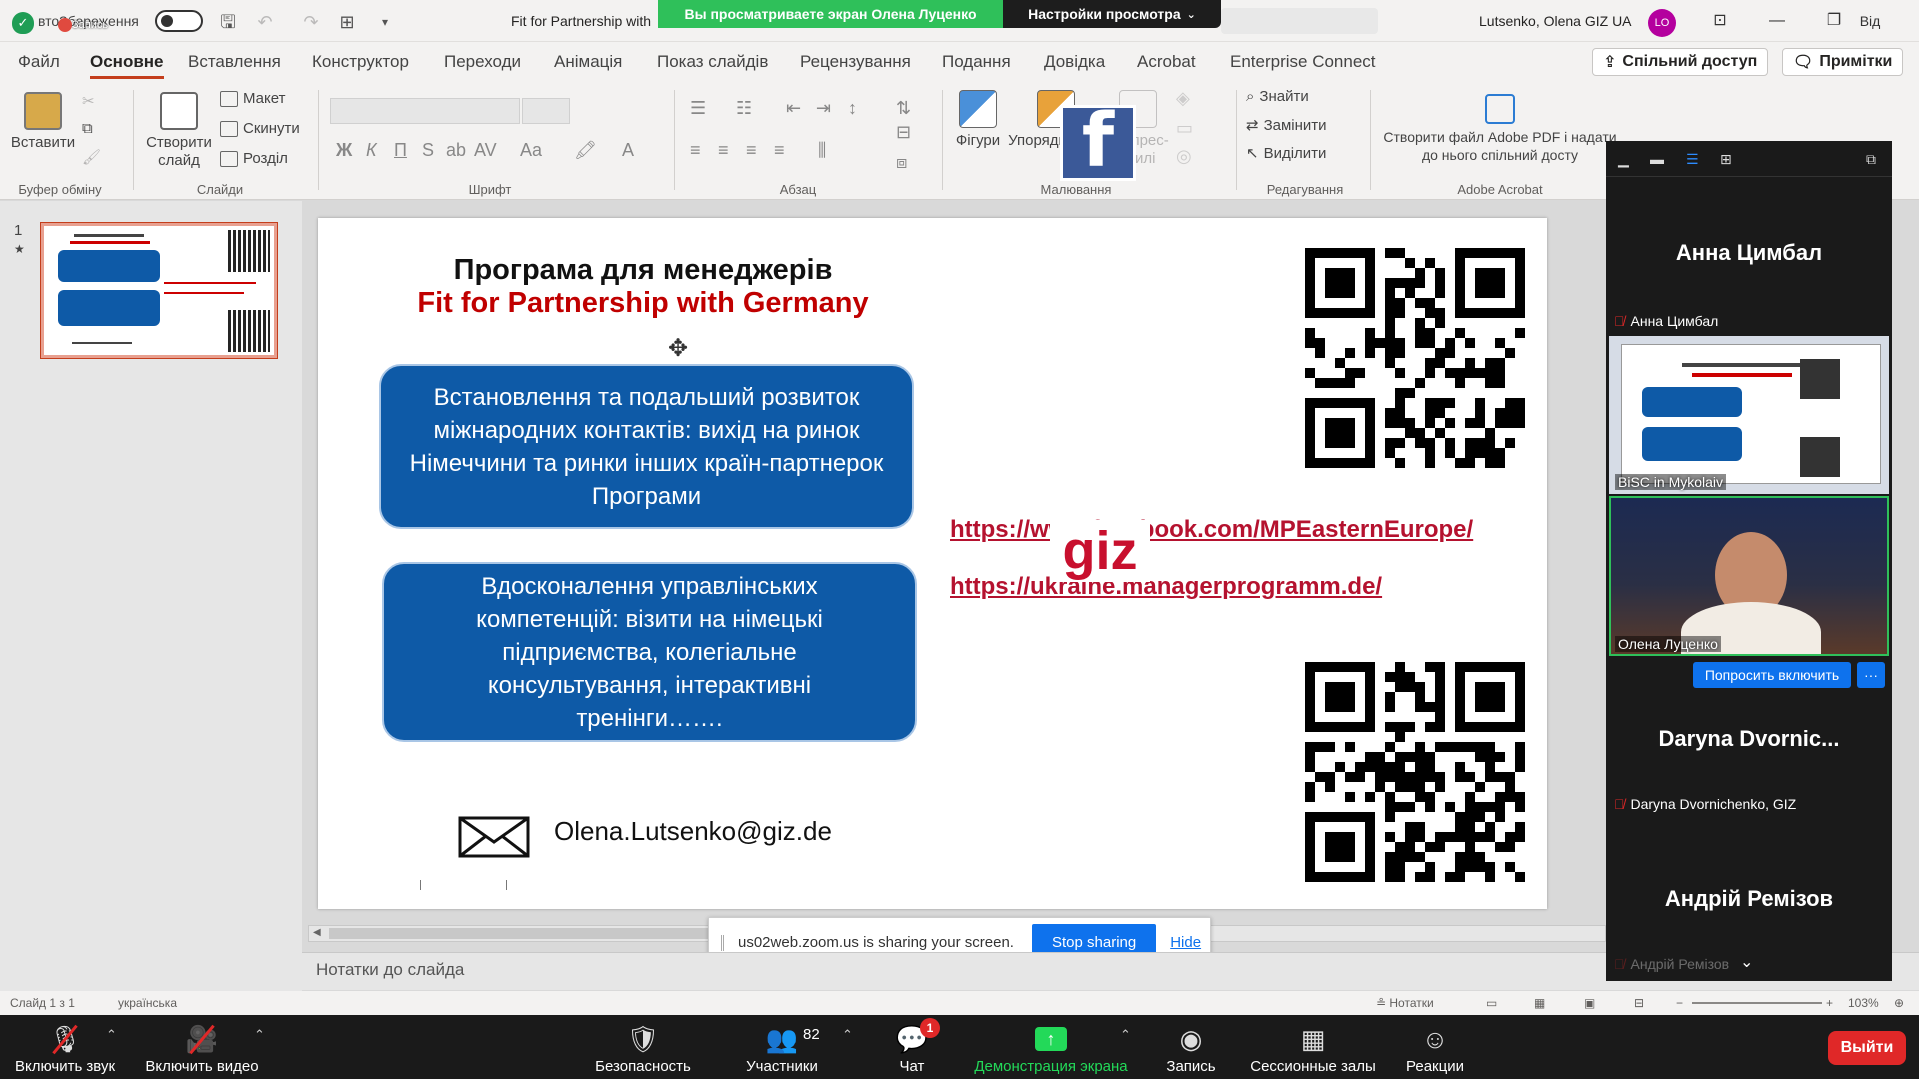 The image size is (1919, 1079). Describe the element at coordinates (1875, 159) in the screenshot. I see `pop-out-panel-icon: ⧉` at that location.